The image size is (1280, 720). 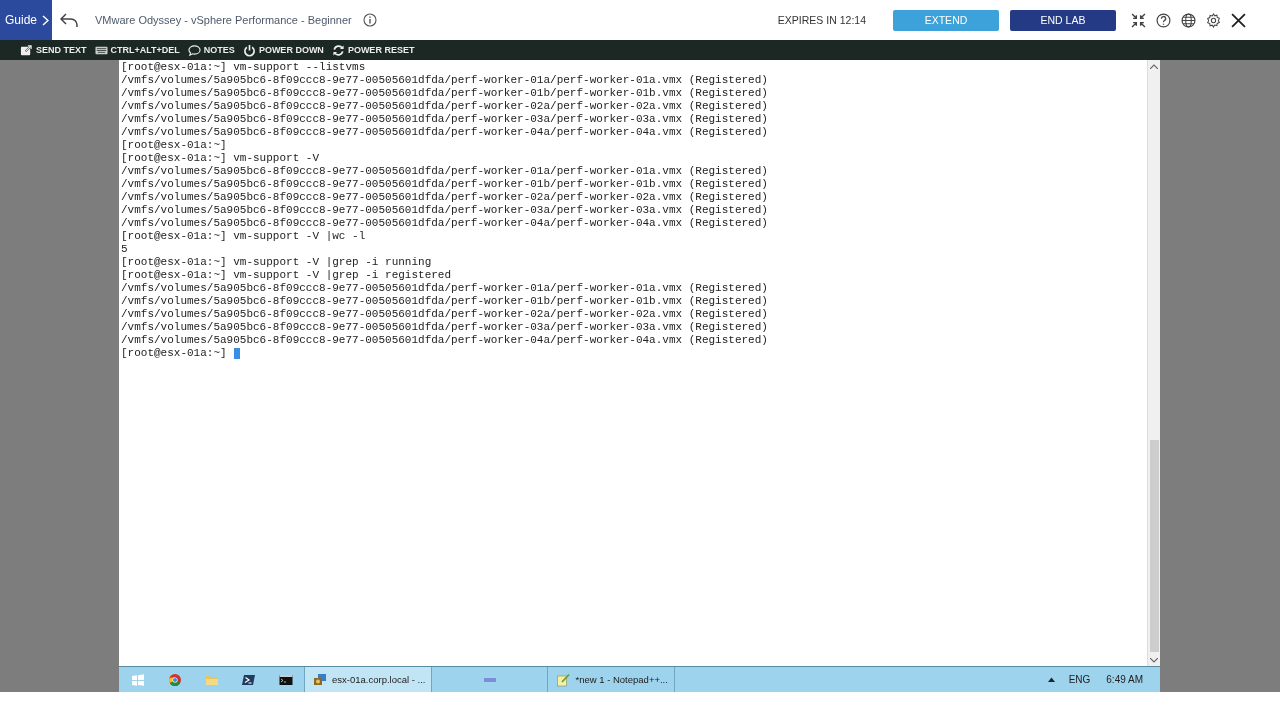 I want to click on share-icon, so click(x=26, y=50).